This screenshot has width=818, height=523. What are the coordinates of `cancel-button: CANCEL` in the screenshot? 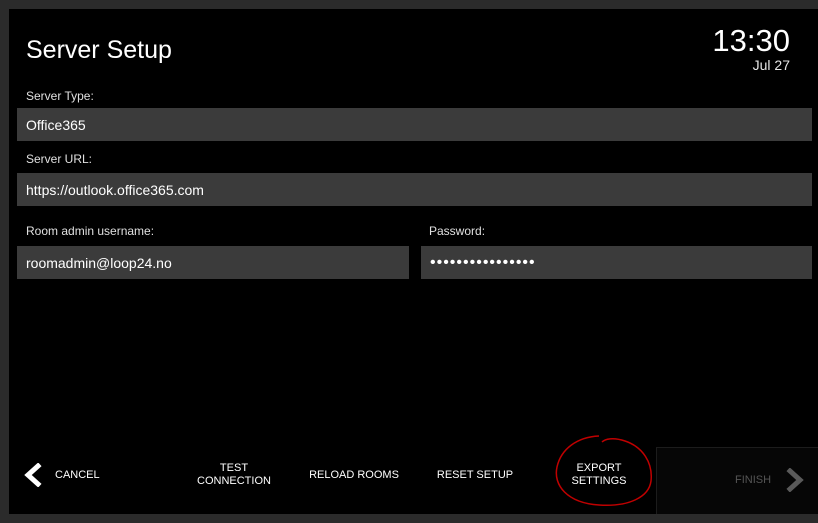 It's located at (84, 475).